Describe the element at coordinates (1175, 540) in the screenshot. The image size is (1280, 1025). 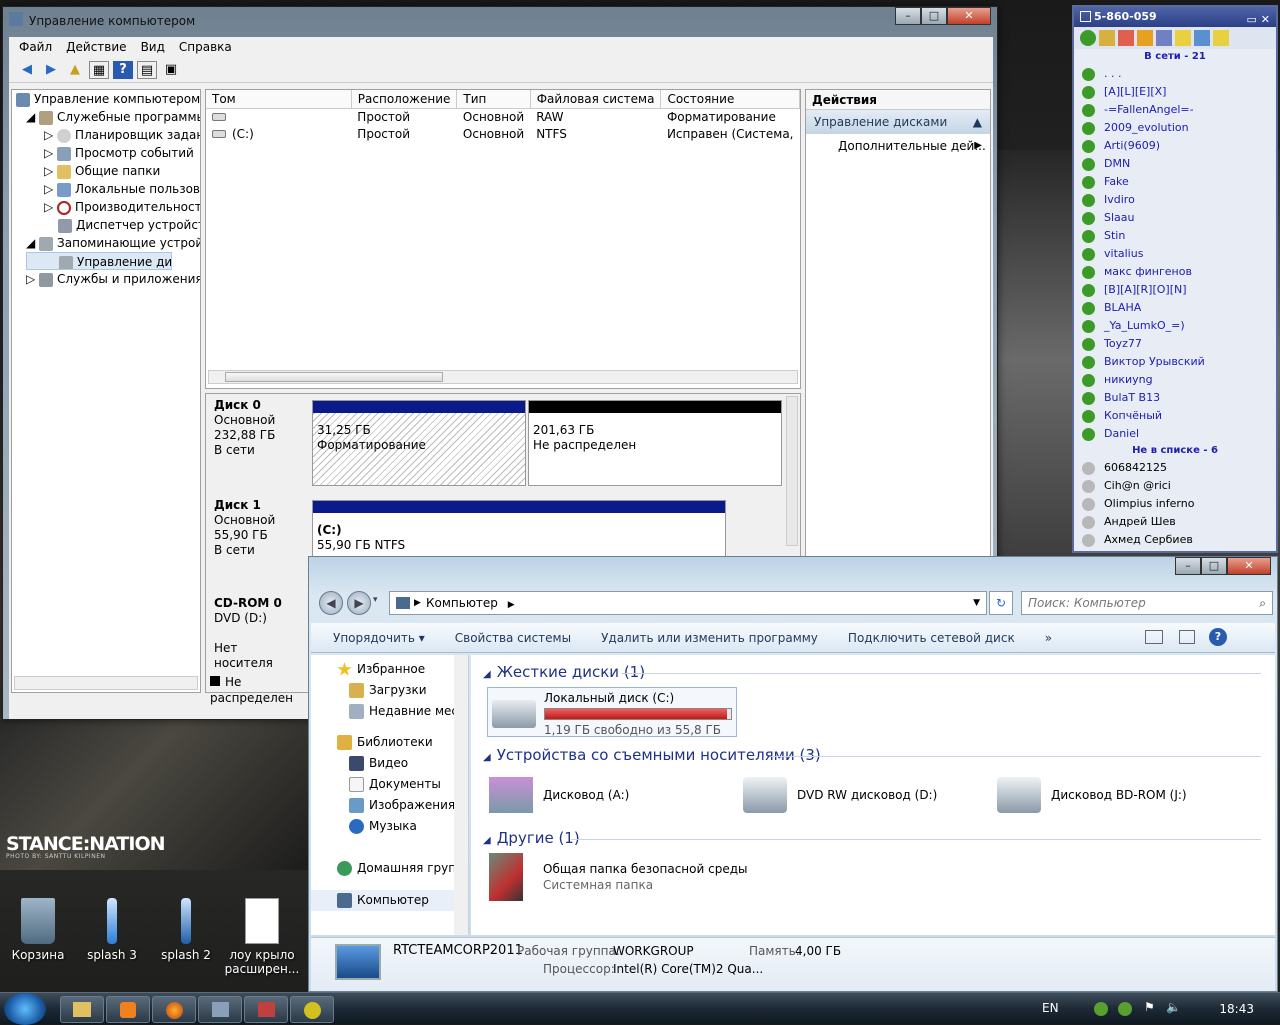
I see `icq-contact: Ахмед Сербиев` at that location.